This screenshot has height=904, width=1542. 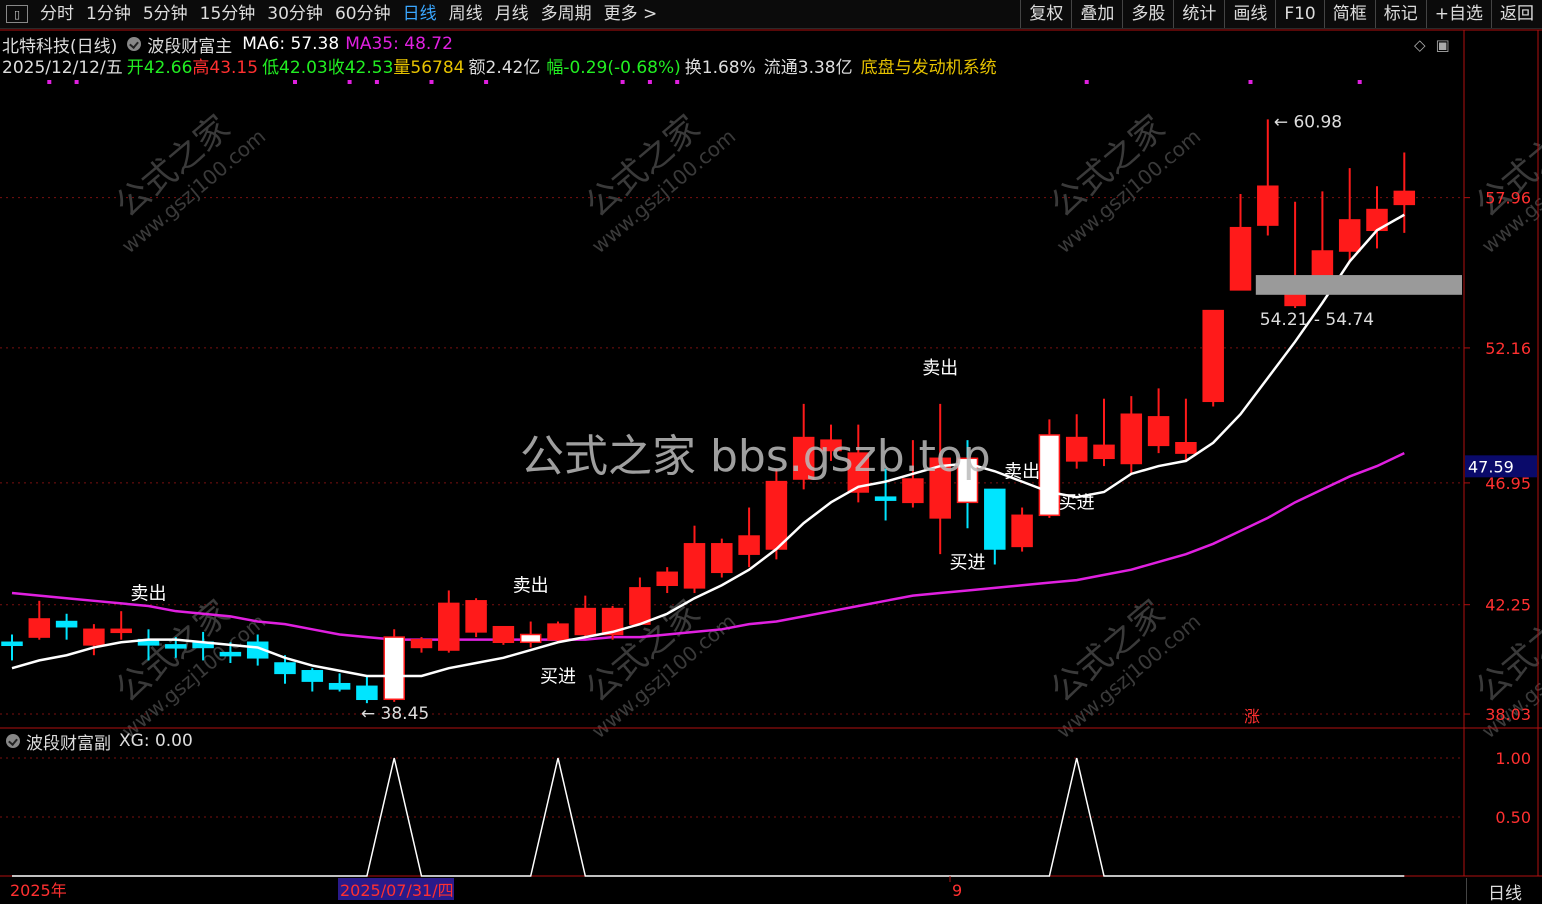 What do you see at coordinates (1317, 320) in the screenshot?
I see `band-label: 54.21 - 54.74` at bounding box center [1317, 320].